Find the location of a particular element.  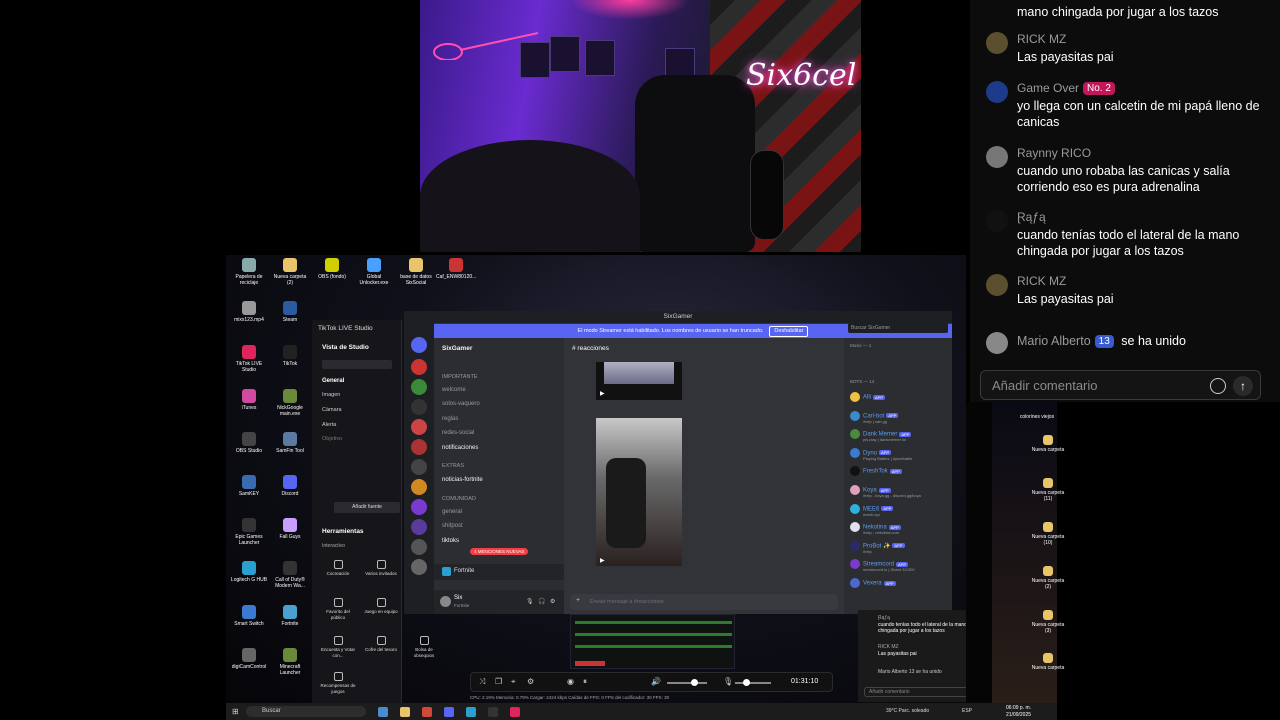

desktop-icon: iTunes is located at coordinates (249, 400).